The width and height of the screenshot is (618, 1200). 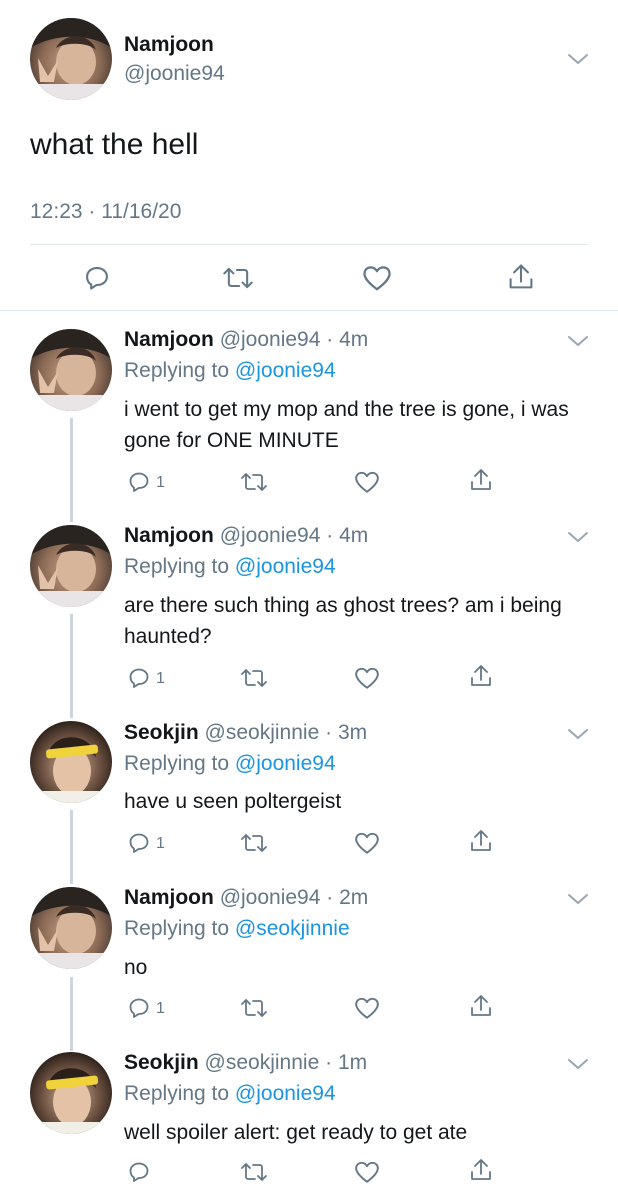 I want to click on replying-to-link: @seokjinnie, so click(x=292, y=928).